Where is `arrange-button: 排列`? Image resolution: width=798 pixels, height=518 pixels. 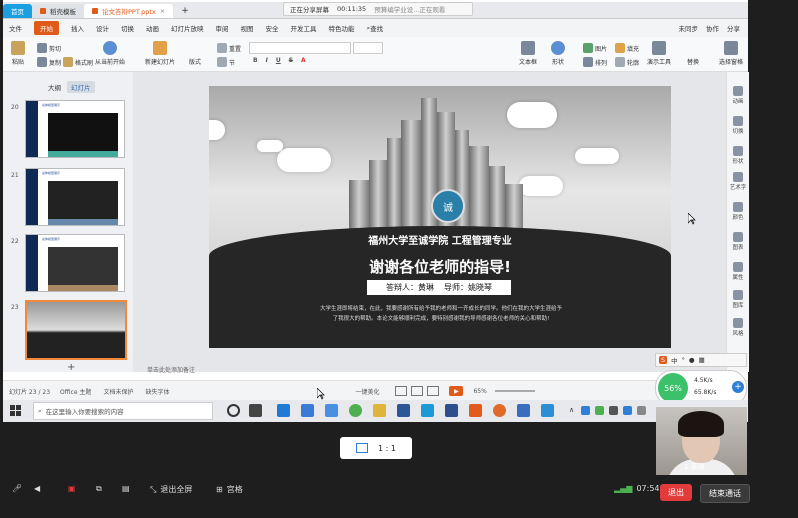
arrange-button: 排列 is located at coordinates (595, 62).